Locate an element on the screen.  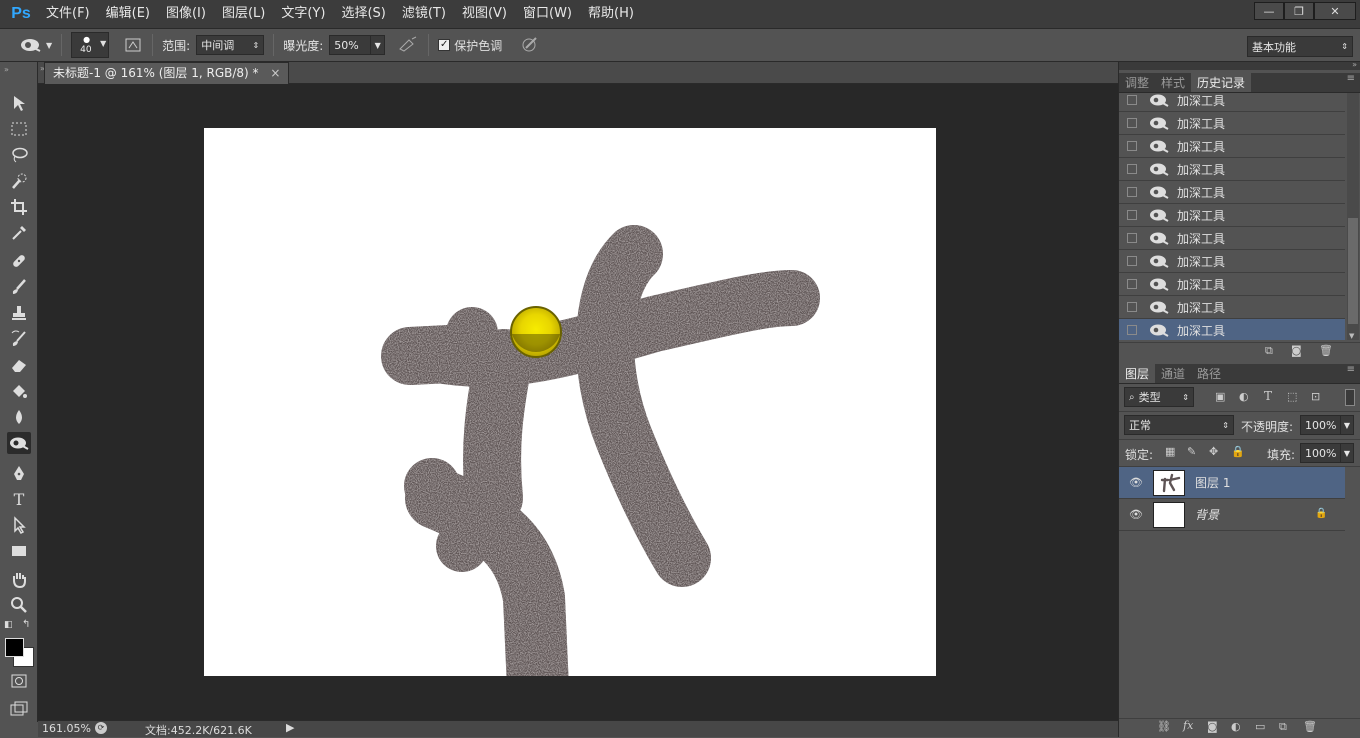
layer-row: 👁 图层 1 is located at coordinates (1232, 483).